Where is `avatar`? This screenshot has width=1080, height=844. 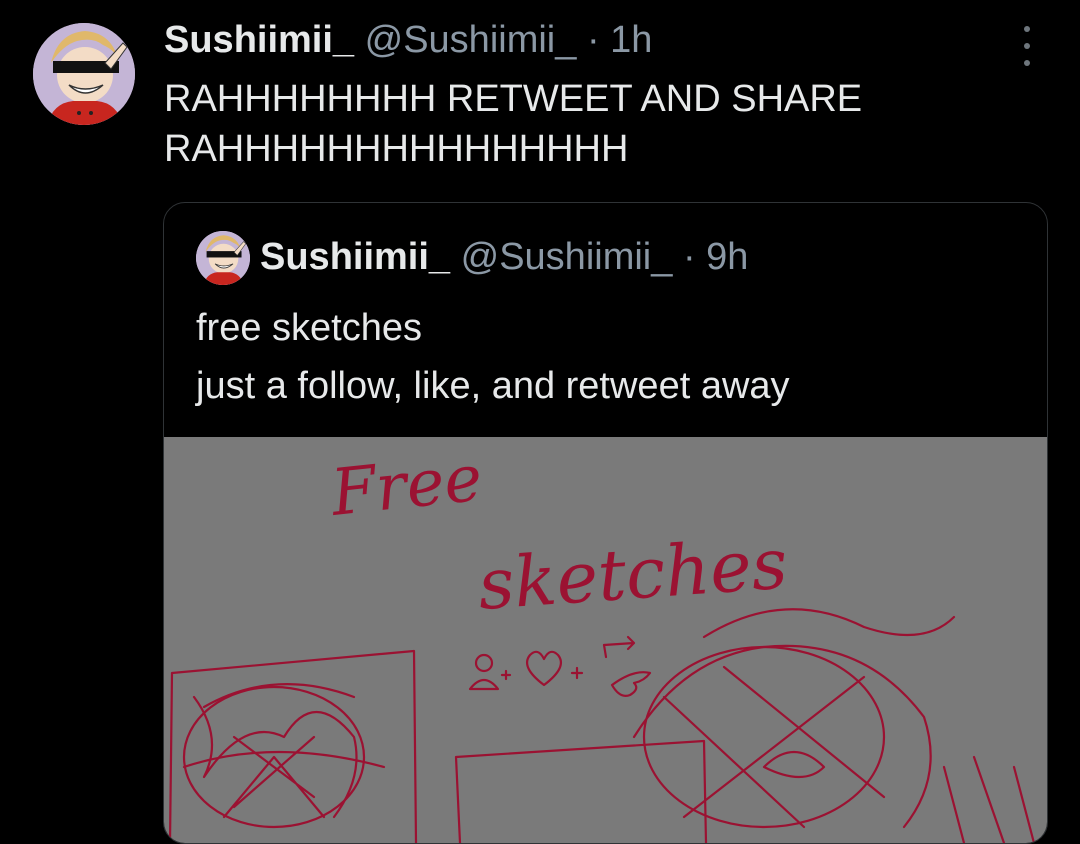 avatar is located at coordinates (84, 74).